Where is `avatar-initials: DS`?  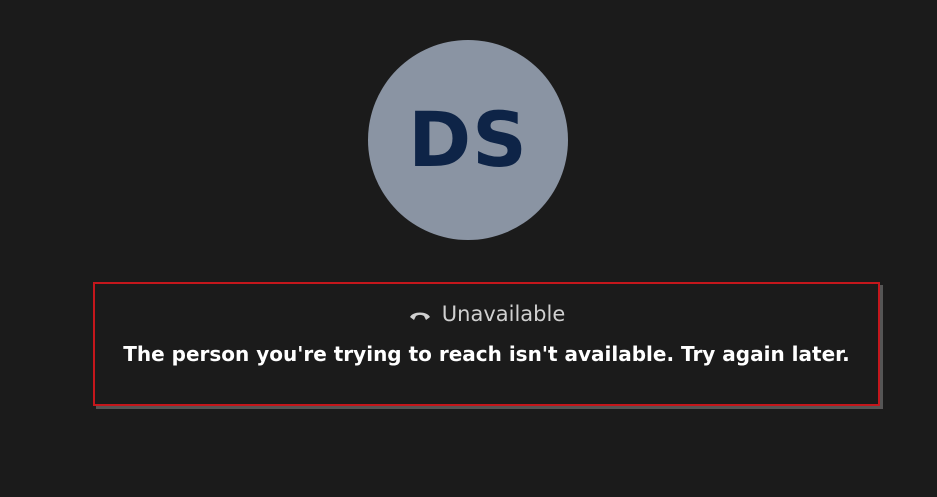 avatar-initials: DS is located at coordinates (468, 139).